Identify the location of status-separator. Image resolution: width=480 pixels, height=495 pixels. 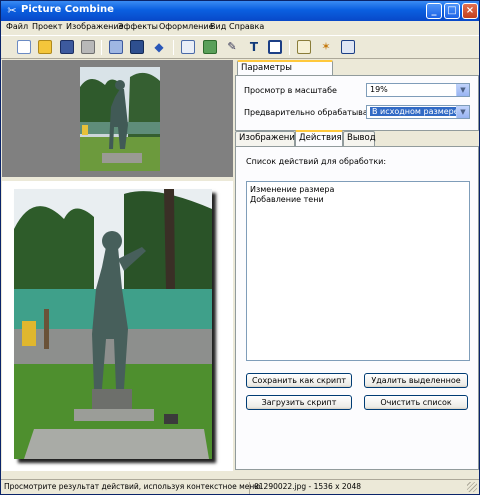
(249, 488).